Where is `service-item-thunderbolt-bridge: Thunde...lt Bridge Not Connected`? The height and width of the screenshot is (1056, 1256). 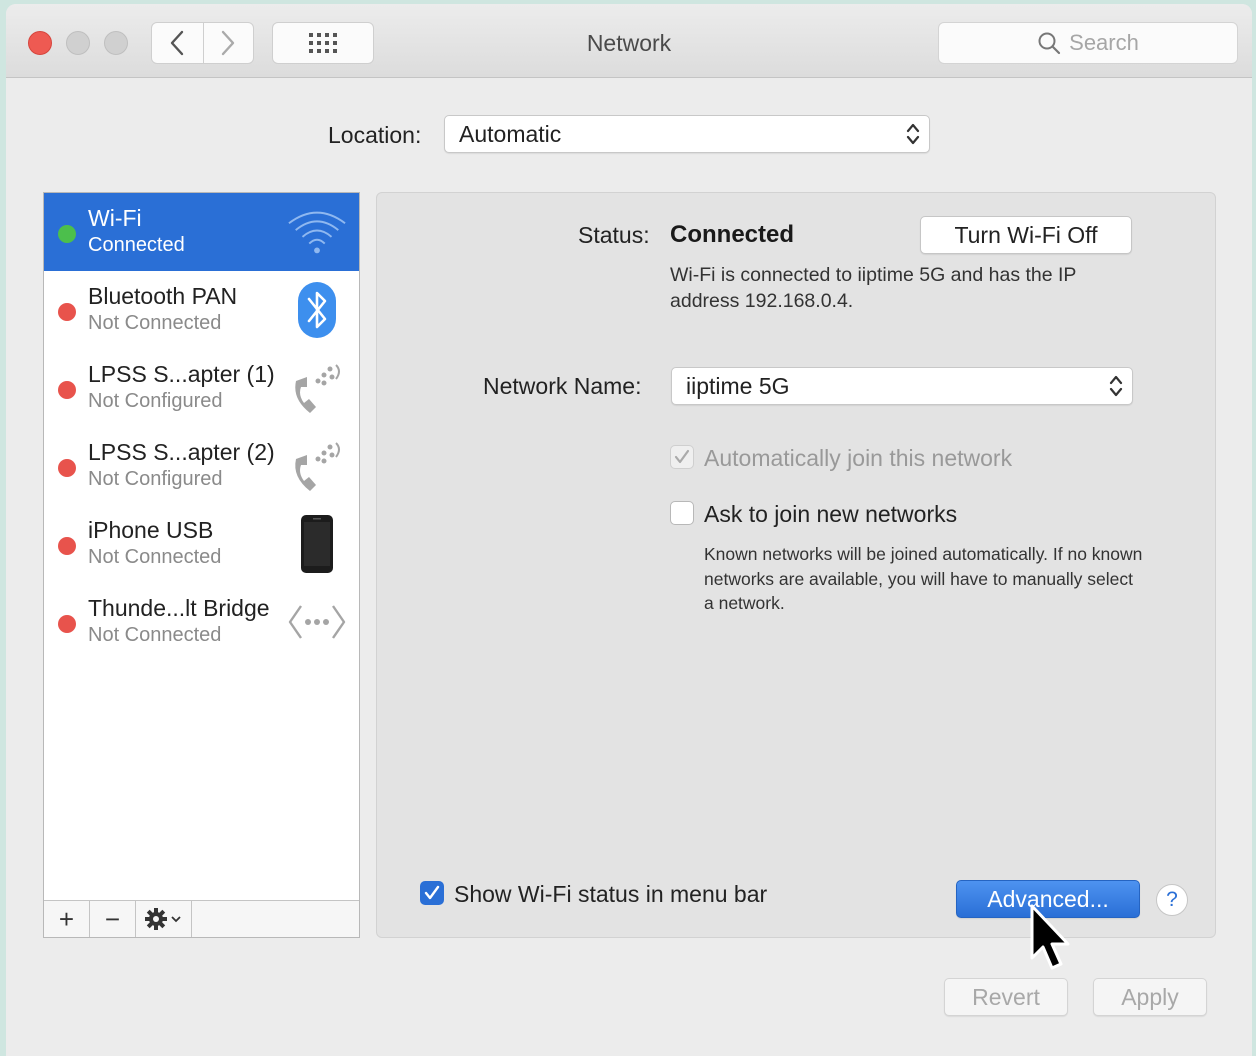
service-item-thunderbolt-bridge: Thunde...lt Bridge Not Connected is located at coordinates (201, 622).